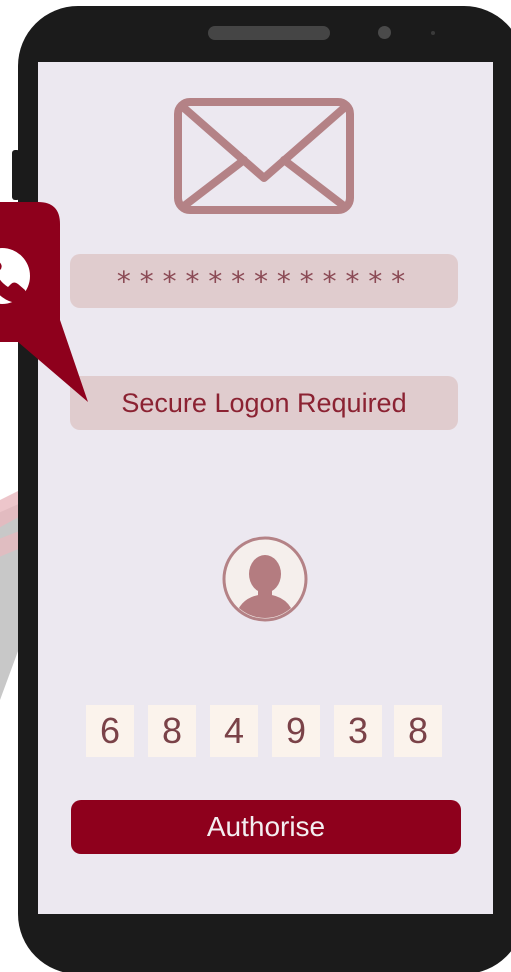 This screenshot has height=972, width=511. I want to click on phone-sensor, so click(433, 33).